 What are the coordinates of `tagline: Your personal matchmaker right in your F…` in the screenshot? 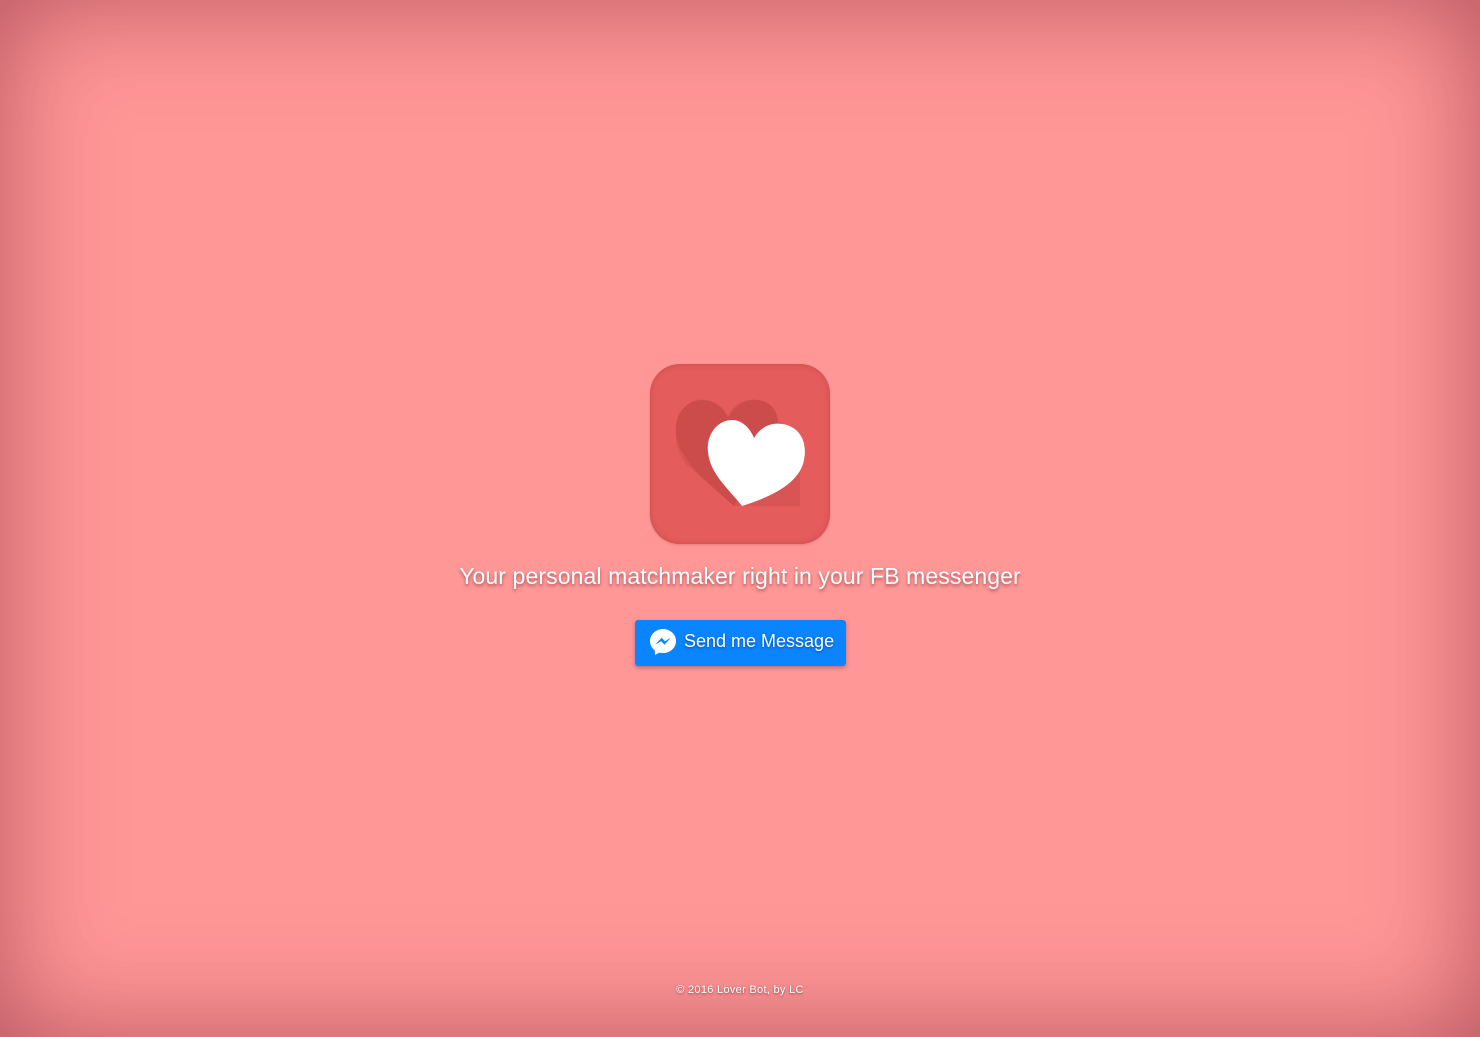 It's located at (740, 576).